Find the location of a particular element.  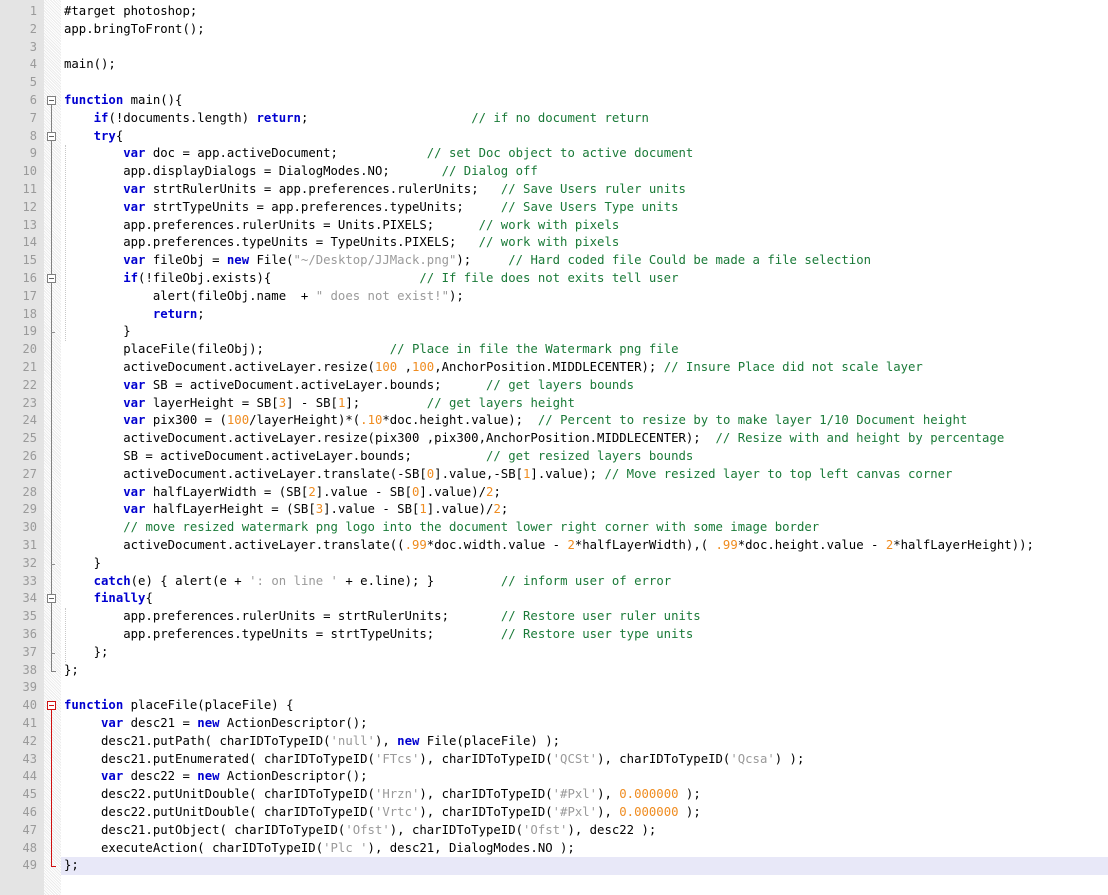

token-cmt: // work with pixels is located at coordinates (549, 224).